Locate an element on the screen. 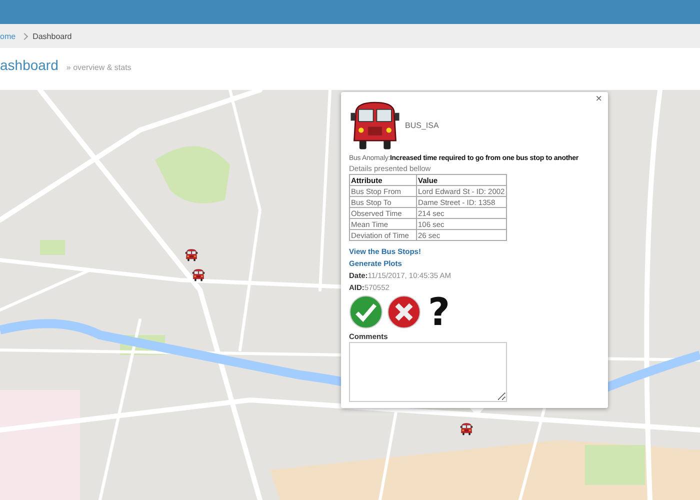  page-subtitle: » overview & stats is located at coordinates (99, 67).